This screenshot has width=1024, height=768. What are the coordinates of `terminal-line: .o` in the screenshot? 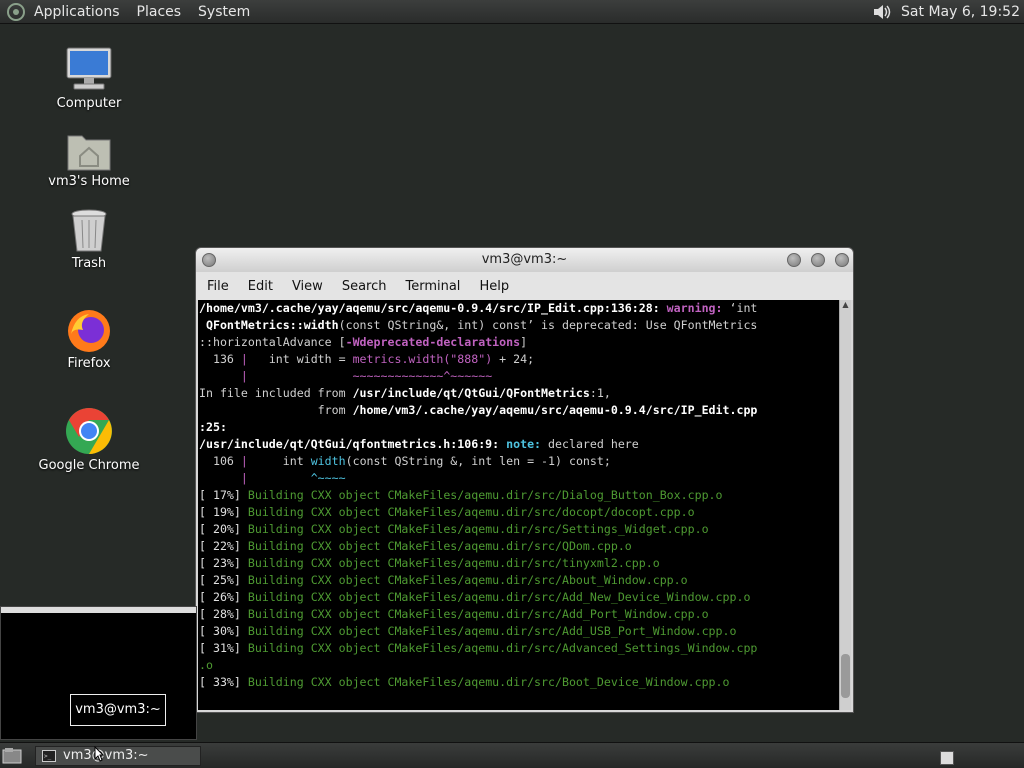 It's located at (206, 665).